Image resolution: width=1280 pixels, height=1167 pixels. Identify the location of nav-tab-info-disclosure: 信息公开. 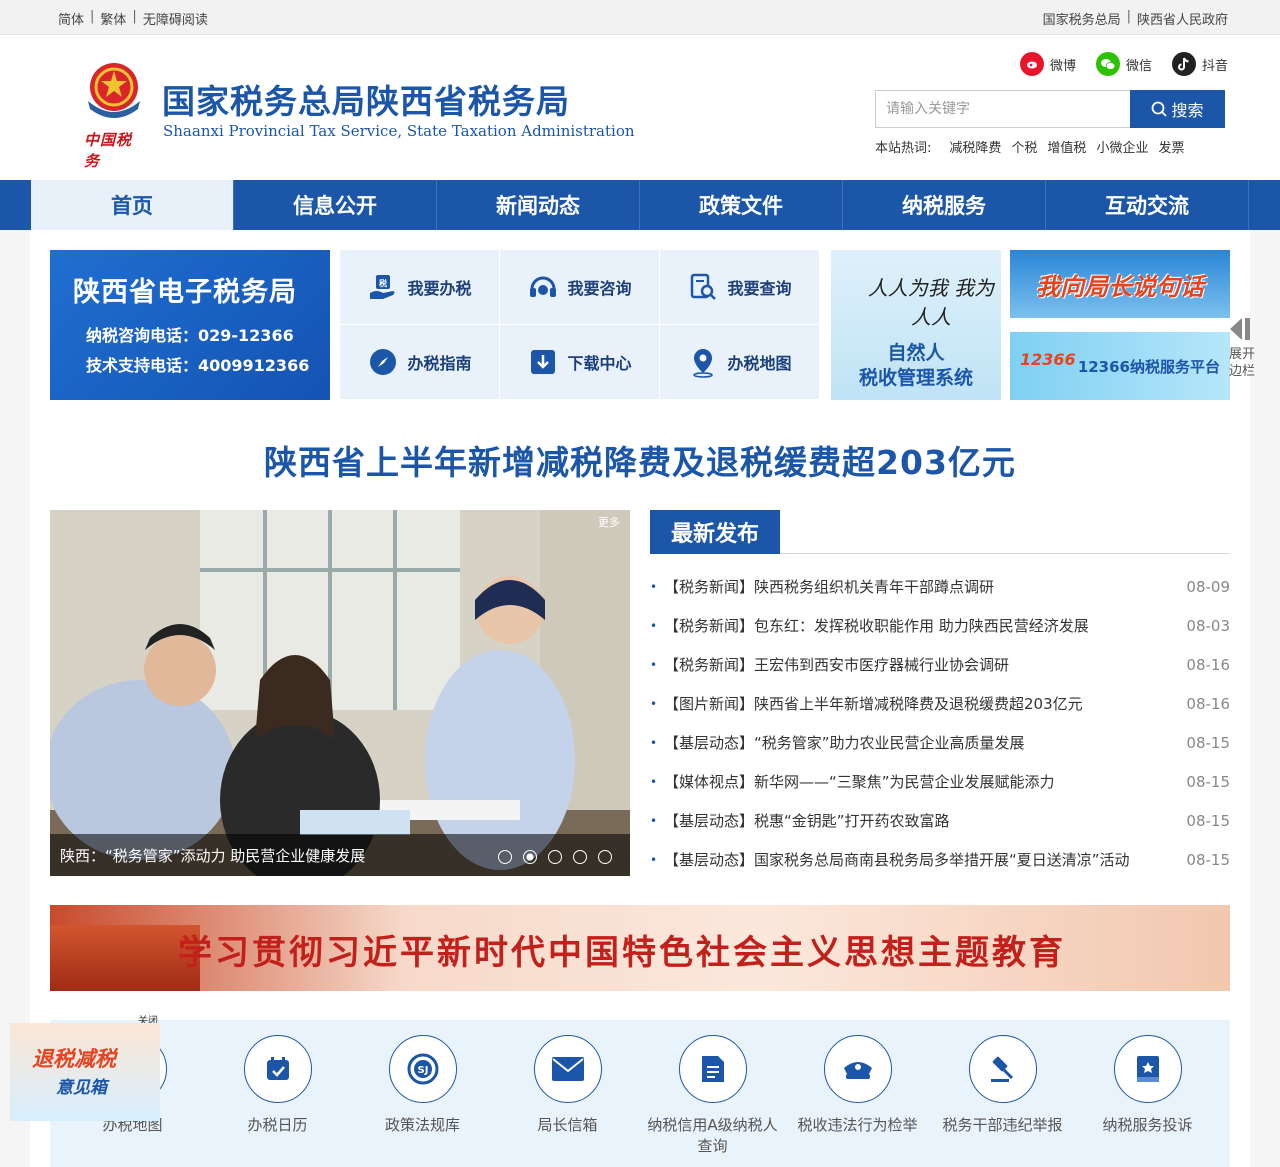
(335, 205).